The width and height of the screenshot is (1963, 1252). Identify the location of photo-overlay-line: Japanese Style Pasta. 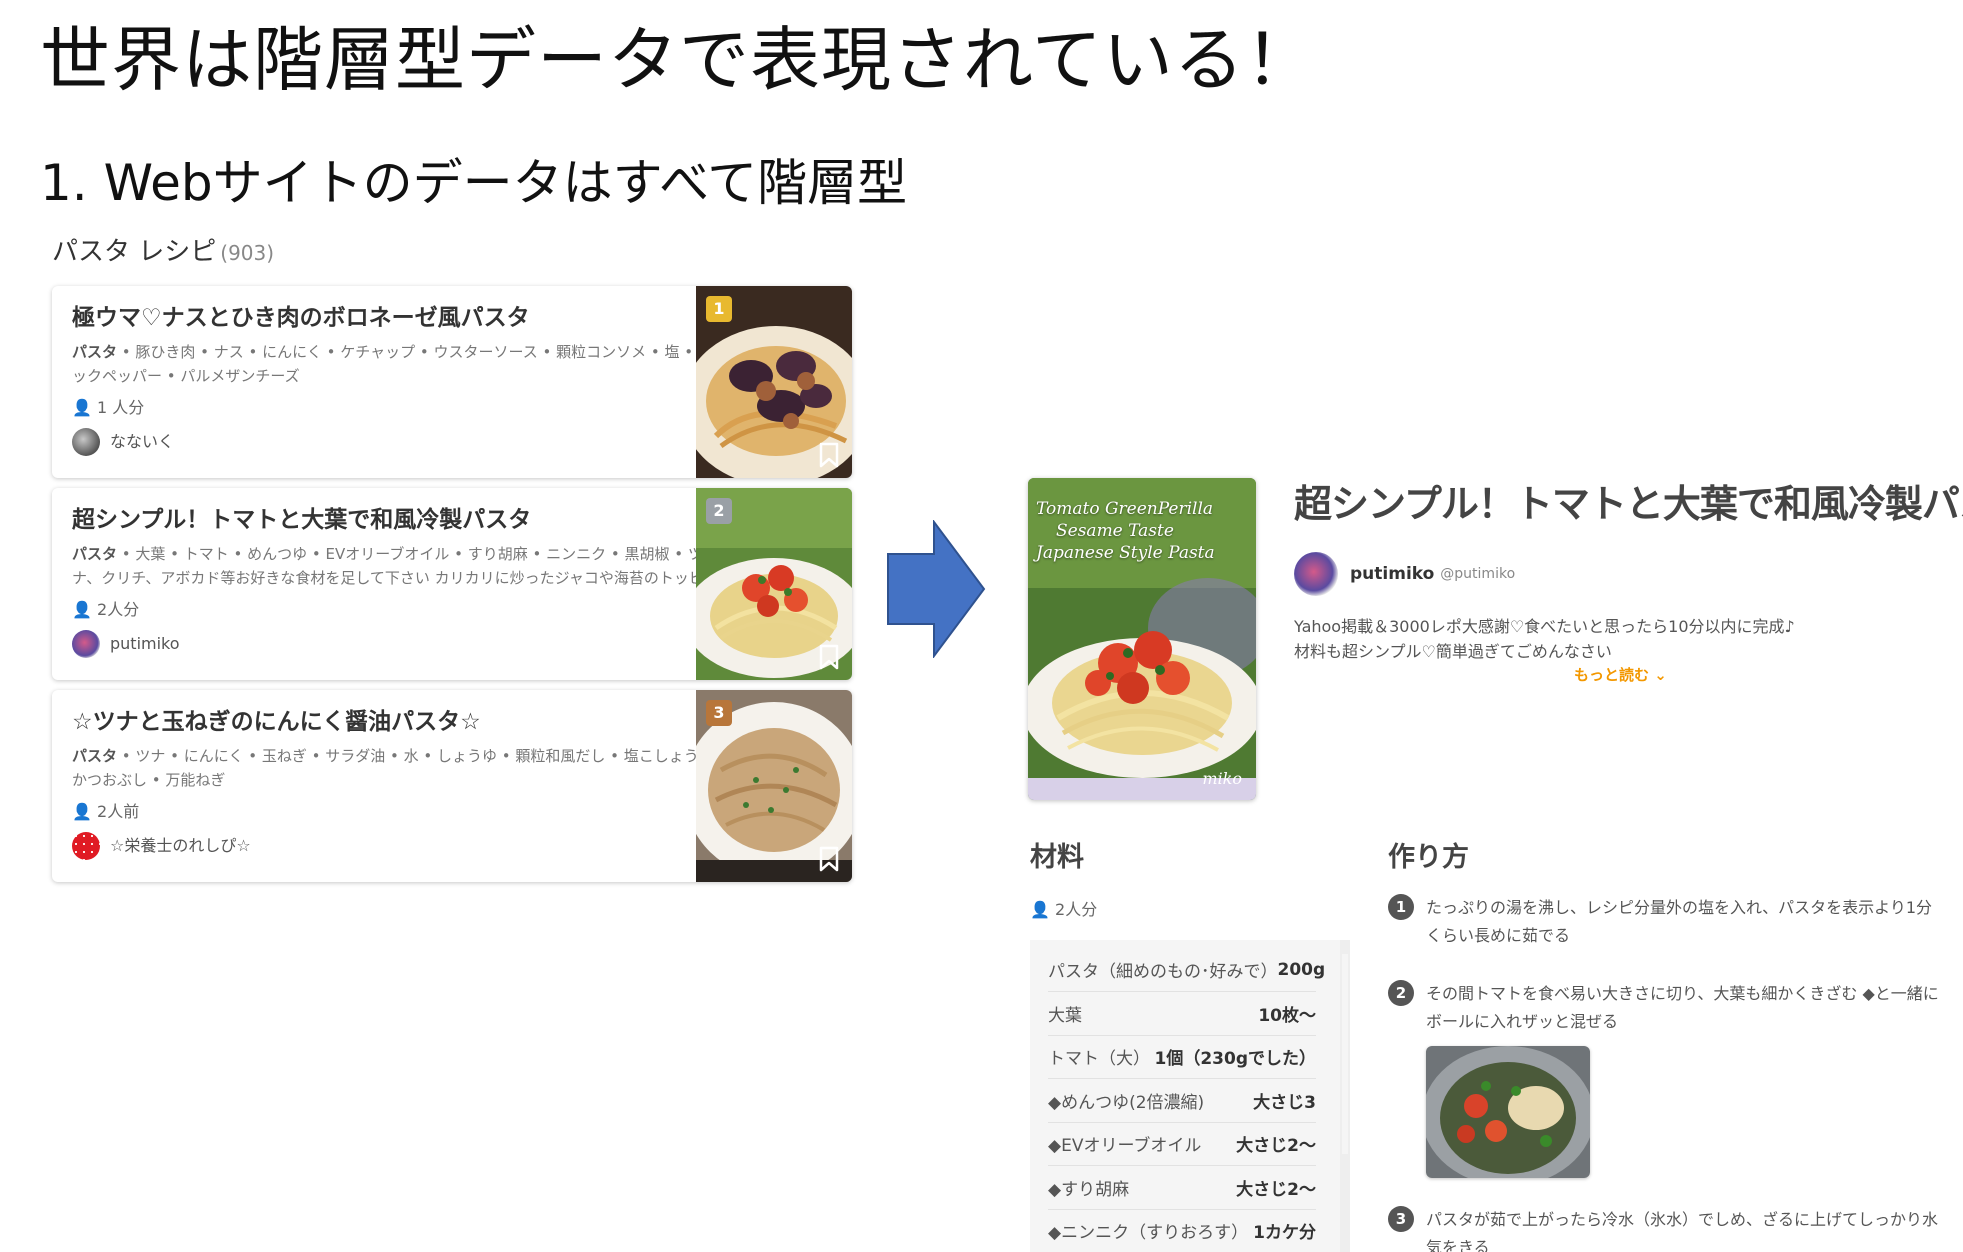
(1125, 553).